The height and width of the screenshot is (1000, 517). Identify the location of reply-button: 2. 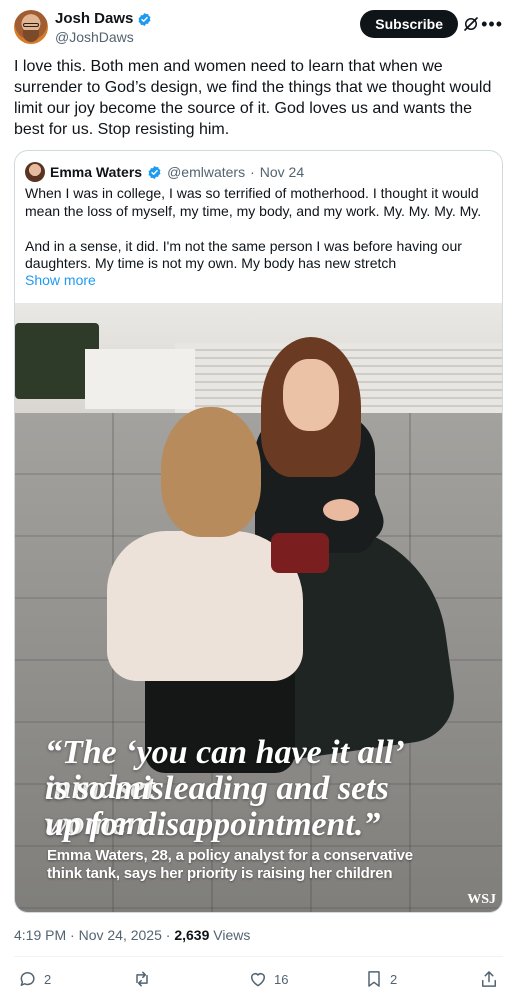
(34, 979).